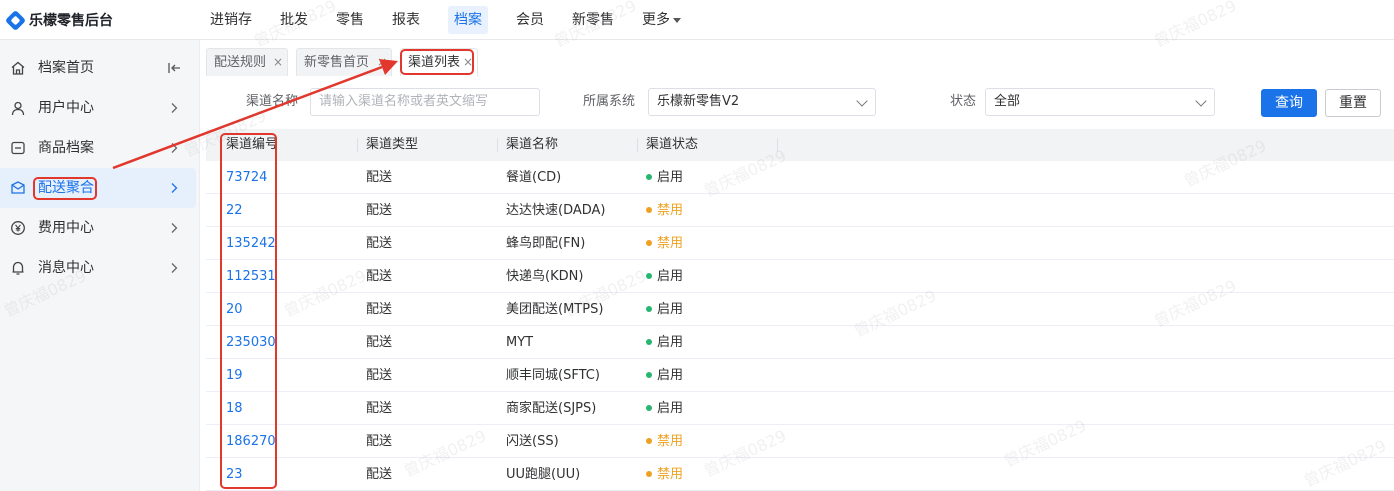  What do you see at coordinates (66, 148) in the screenshot?
I see `sidebar-item-label: 商品档案` at bounding box center [66, 148].